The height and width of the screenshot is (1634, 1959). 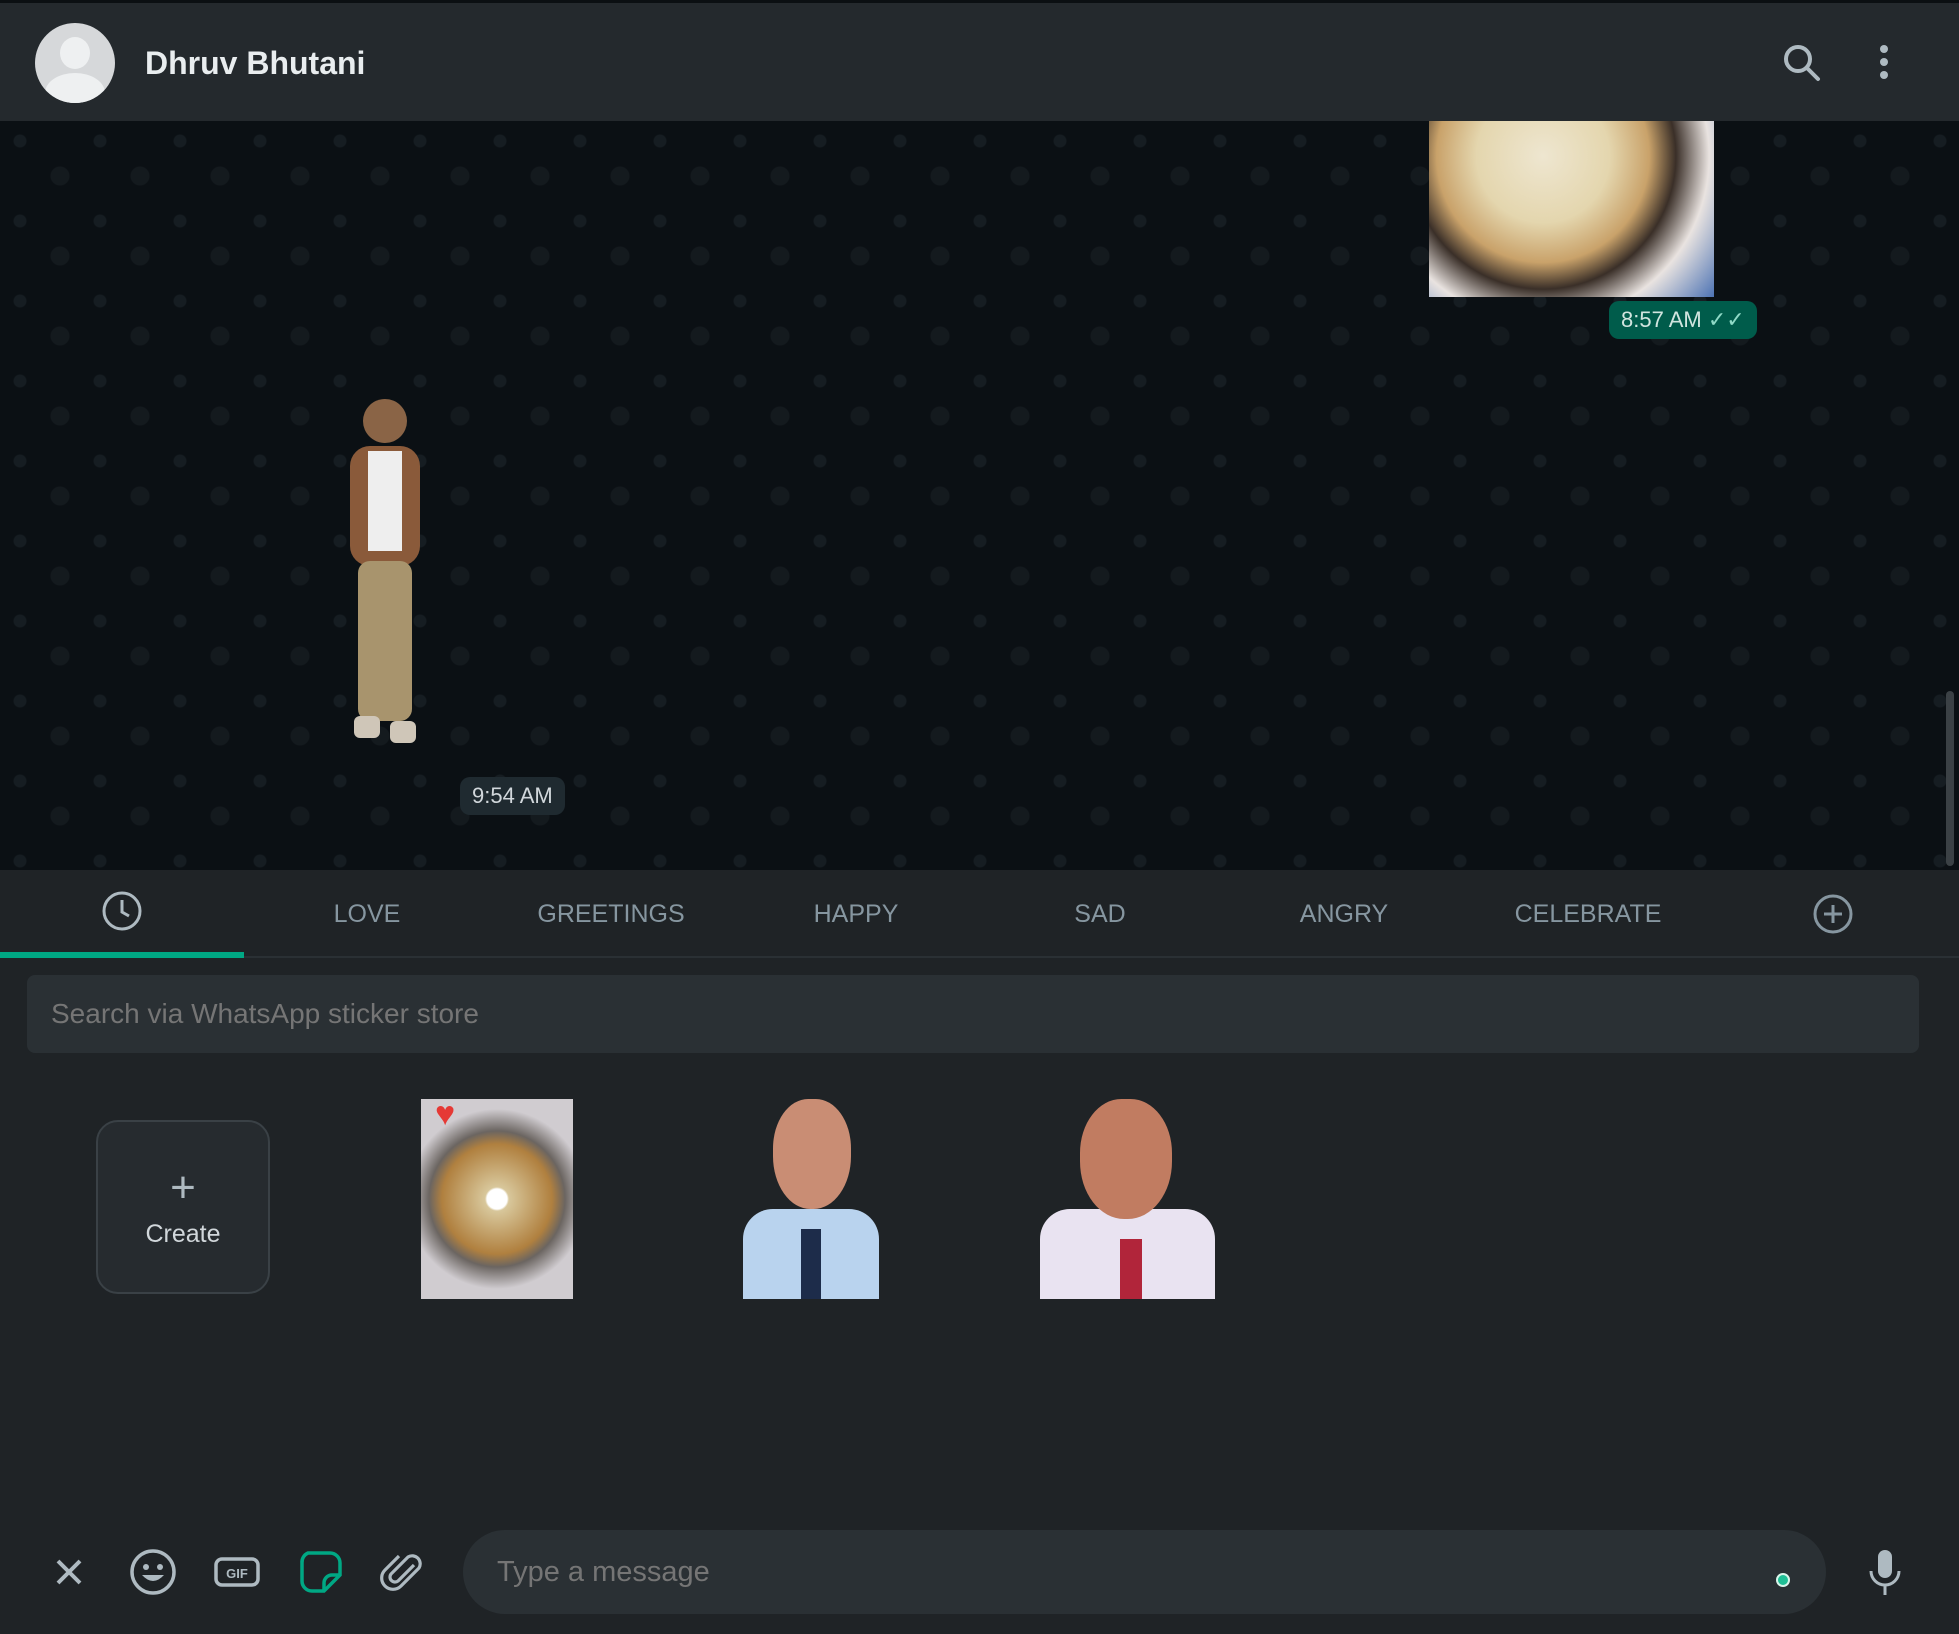 What do you see at coordinates (1144, 1572) in the screenshot?
I see `message-input` at bounding box center [1144, 1572].